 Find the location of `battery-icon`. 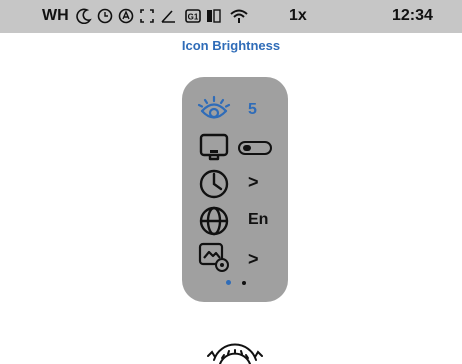

battery-icon is located at coordinates (214, 16).